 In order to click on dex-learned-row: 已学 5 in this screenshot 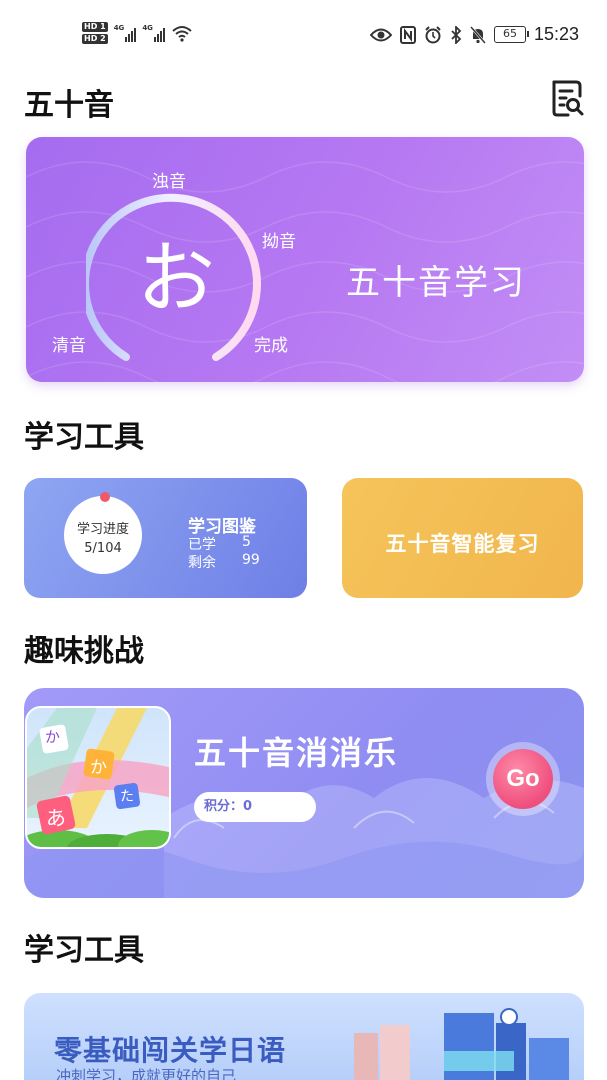, I will do `click(219, 544)`.